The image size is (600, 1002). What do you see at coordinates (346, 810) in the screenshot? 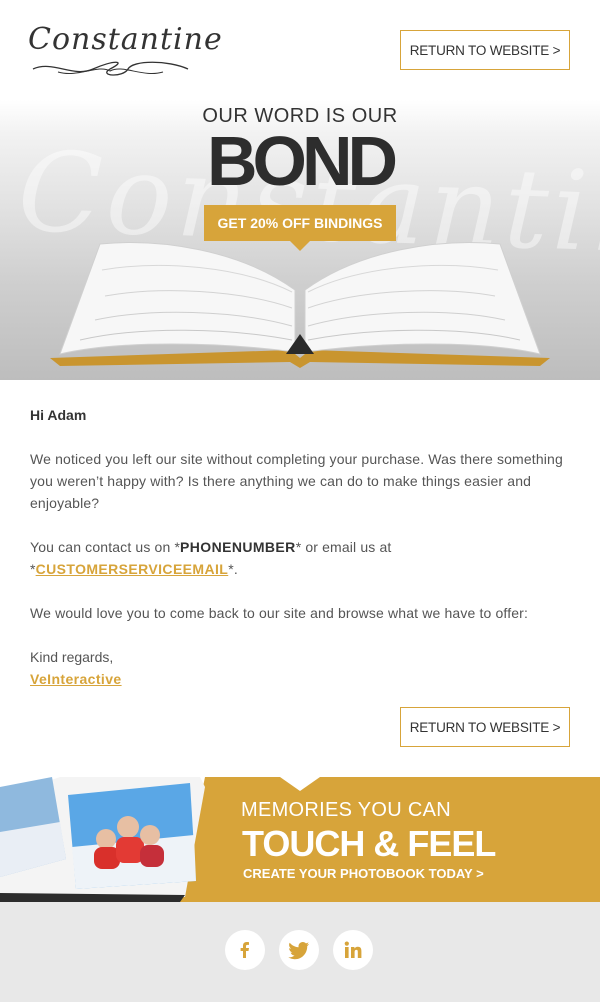
I see `banner-tagline: MEMORIES YOU CAN` at bounding box center [346, 810].